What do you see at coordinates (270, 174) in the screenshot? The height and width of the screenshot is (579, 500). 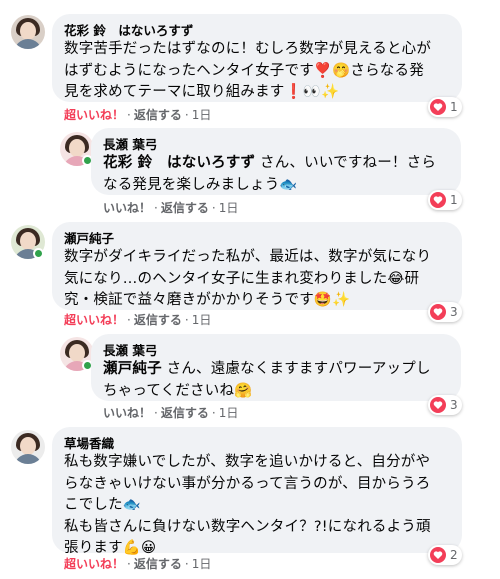 I see `comment-text: 花彩 鈴 はないろすず さん、いいですねー！さら なる発見を楽しみましょう🐟` at bounding box center [270, 174].